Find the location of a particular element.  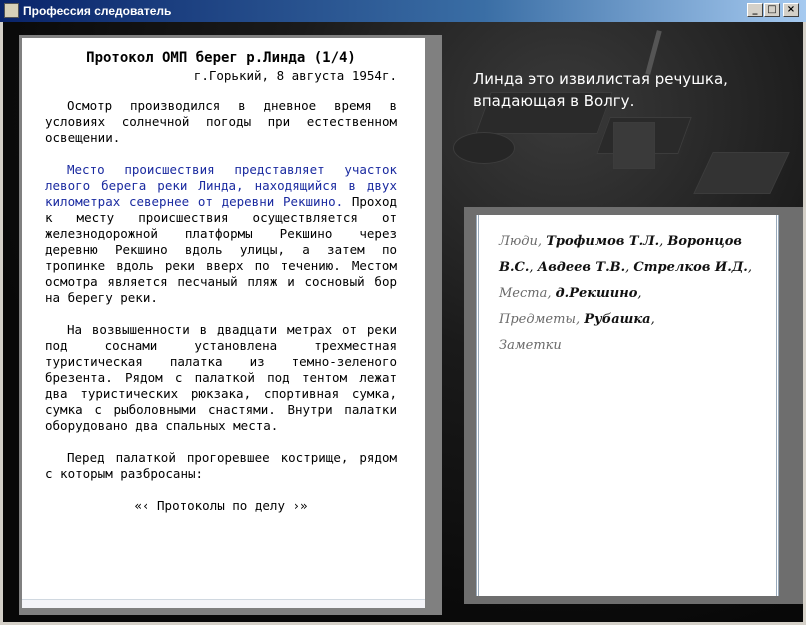

narration-line: Линда это извилистая речушка, is located at coordinates (600, 79).